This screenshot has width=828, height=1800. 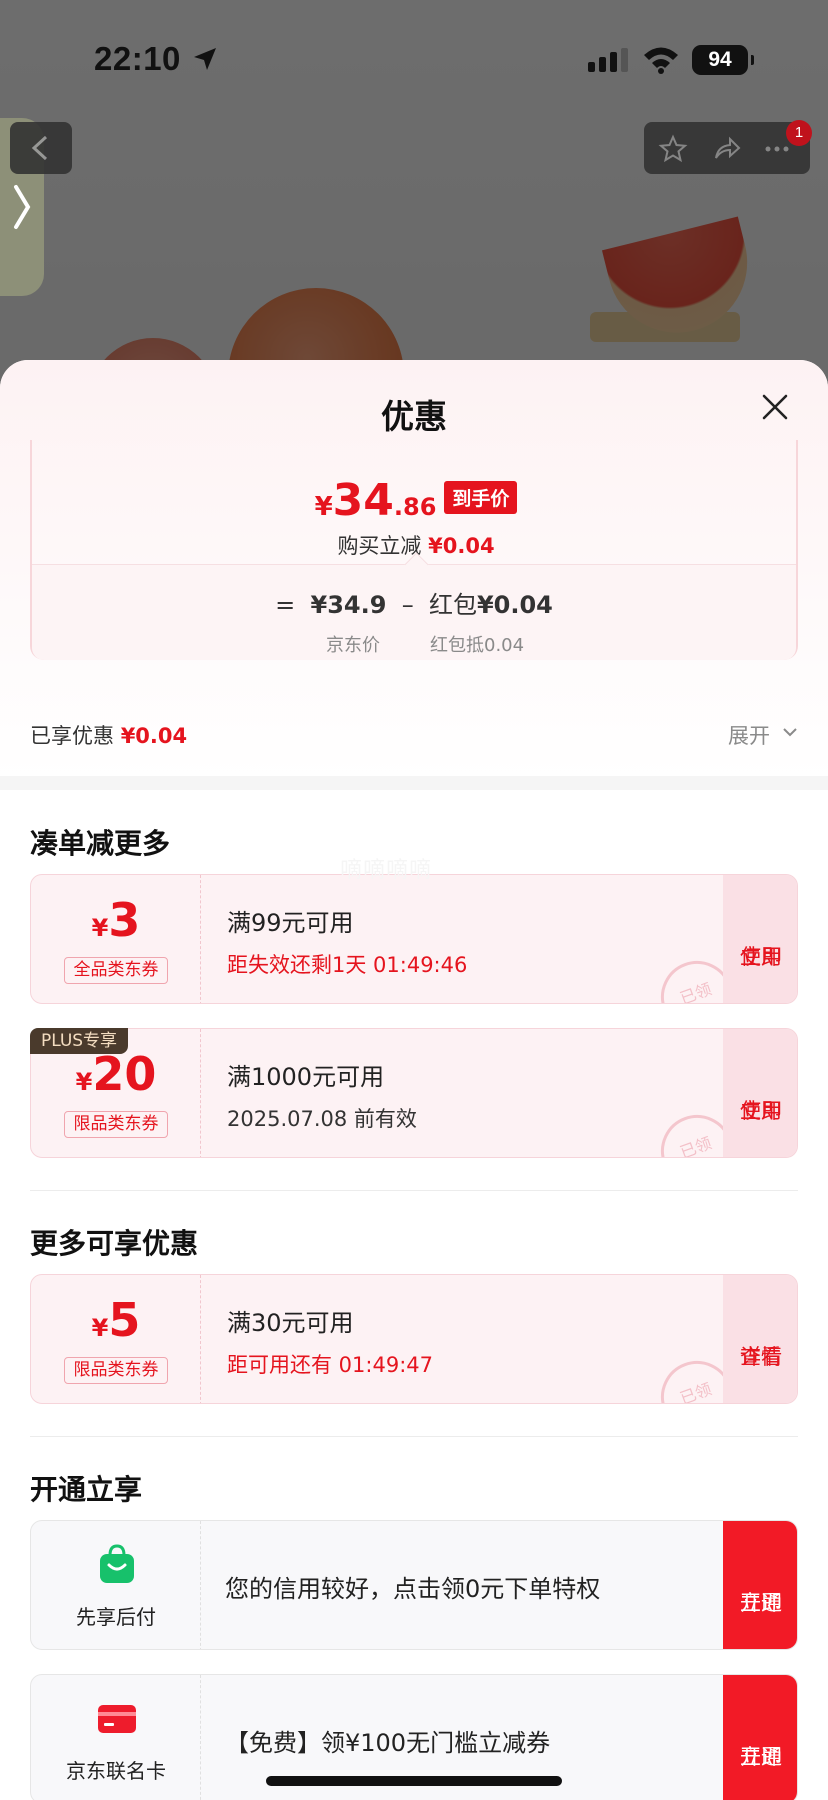 What do you see at coordinates (723, 60) in the screenshot?
I see `battery-indicator: 94` at bounding box center [723, 60].